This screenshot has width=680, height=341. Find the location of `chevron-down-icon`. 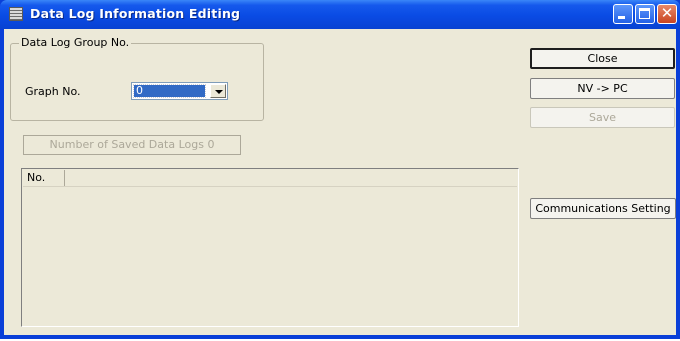

chevron-down-icon is located at coordinates (218, 91).